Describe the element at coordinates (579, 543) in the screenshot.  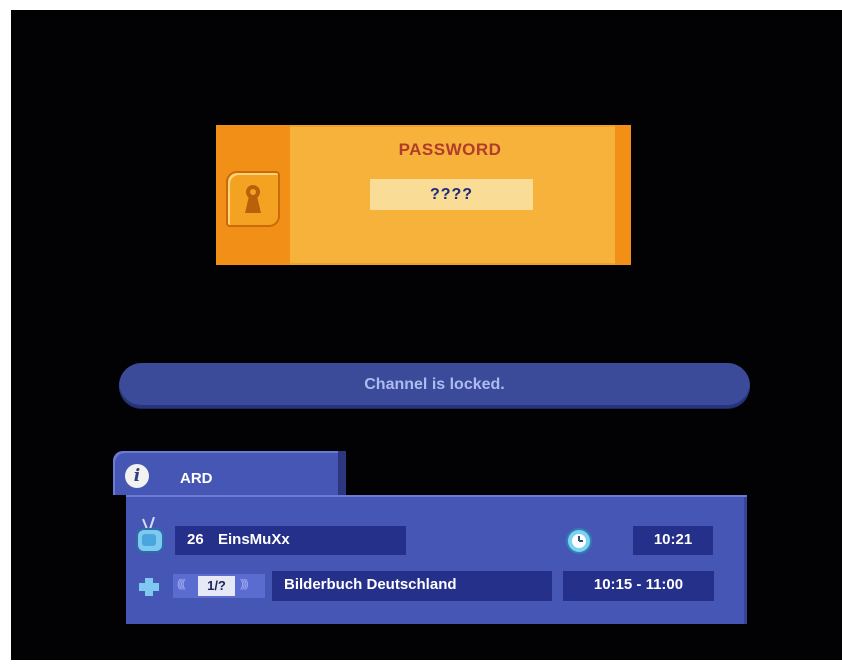
I see `alarm-clock-icon` at that location.